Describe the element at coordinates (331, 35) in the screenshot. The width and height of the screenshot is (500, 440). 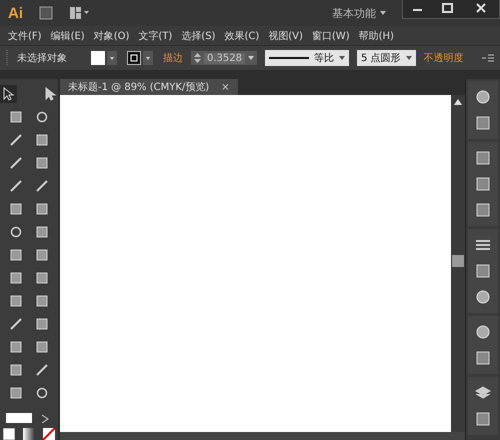
I see `menu-item: 窗口(W)` at that location.